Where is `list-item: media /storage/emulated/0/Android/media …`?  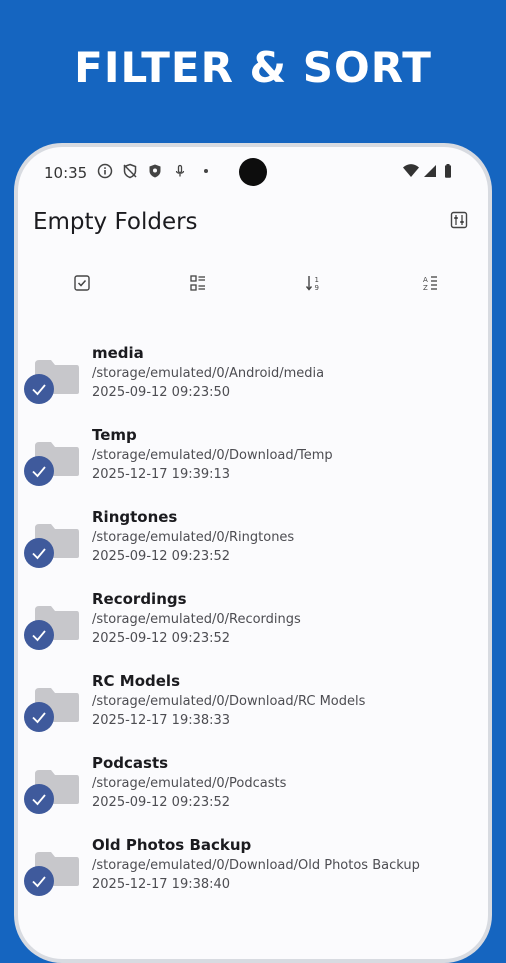
list-item: media /storage/emulated/0/Android/media … is located at coordinates (253, 385).